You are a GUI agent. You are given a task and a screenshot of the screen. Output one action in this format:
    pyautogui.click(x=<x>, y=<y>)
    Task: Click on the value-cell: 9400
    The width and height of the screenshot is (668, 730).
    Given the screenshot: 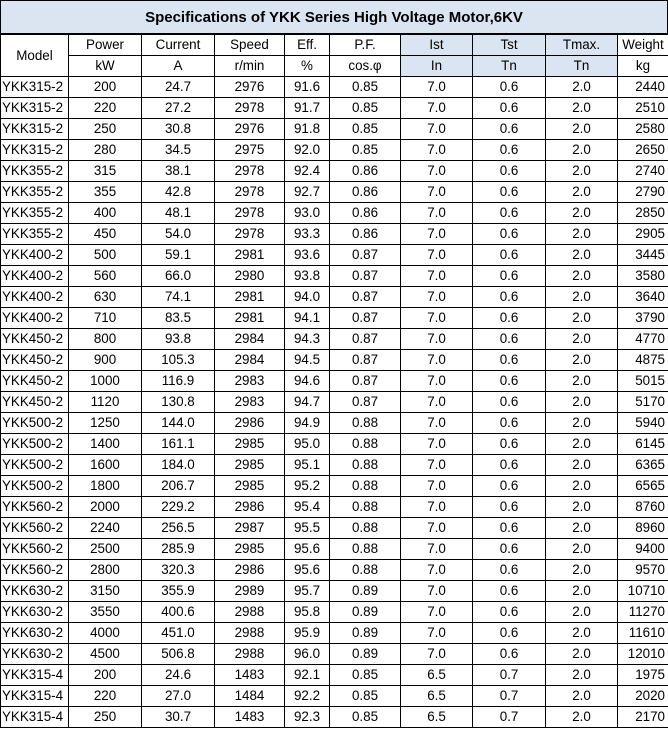 What is the action you would take?
    pyautogui.click(x=642, y=549)
    